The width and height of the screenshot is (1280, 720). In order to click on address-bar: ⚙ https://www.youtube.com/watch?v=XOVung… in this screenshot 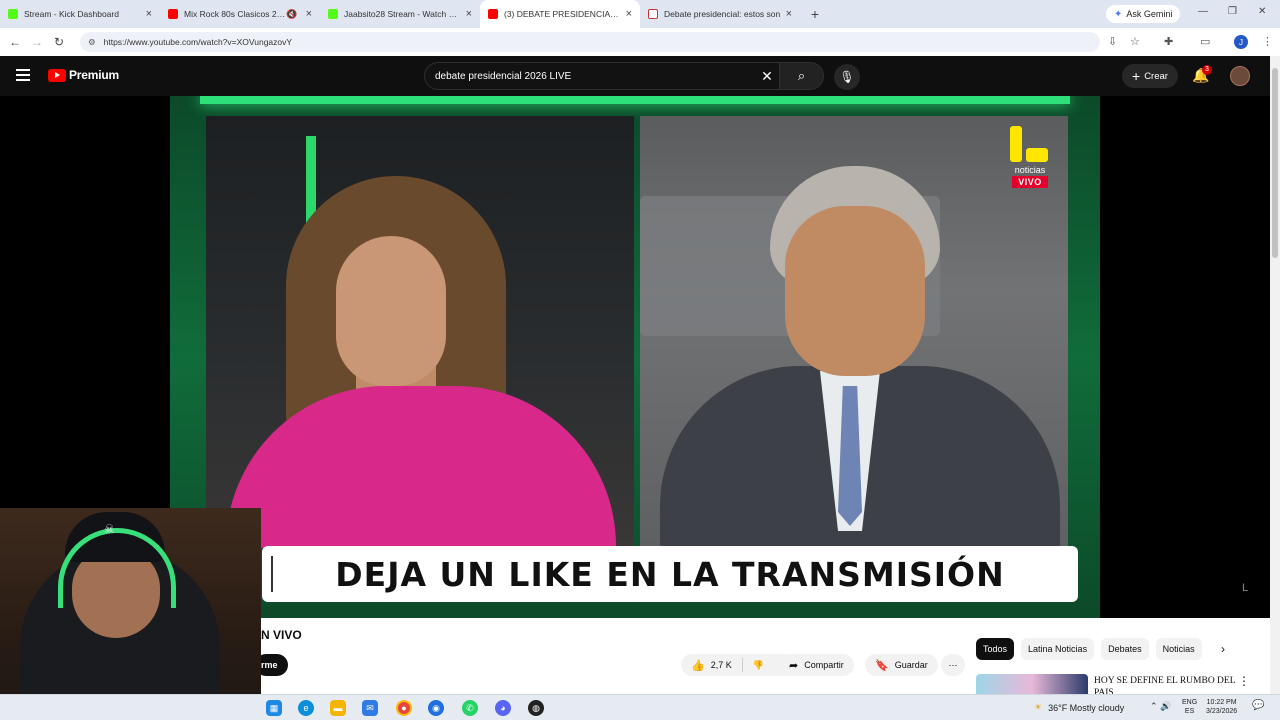, I will do `click(590, 42)`.